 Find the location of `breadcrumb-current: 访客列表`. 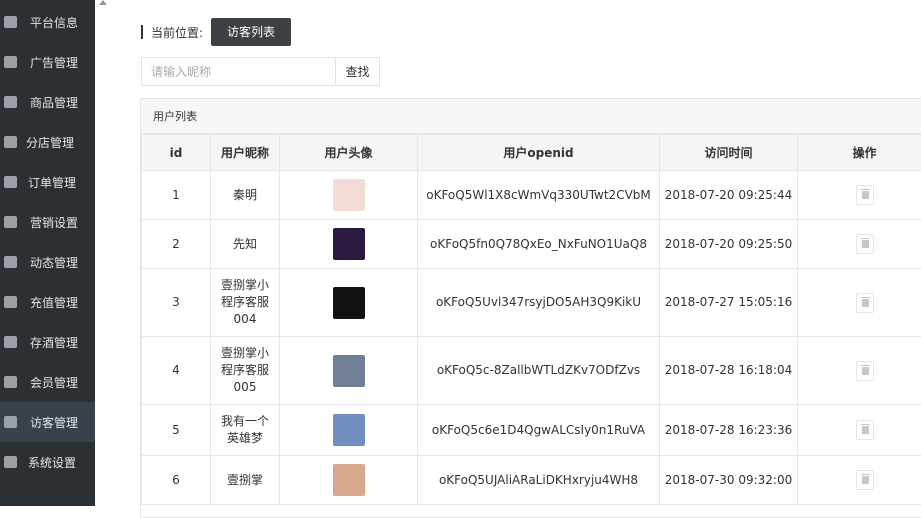

breadcrumb-current: 访客列表 is located at coordinates (251, 32).